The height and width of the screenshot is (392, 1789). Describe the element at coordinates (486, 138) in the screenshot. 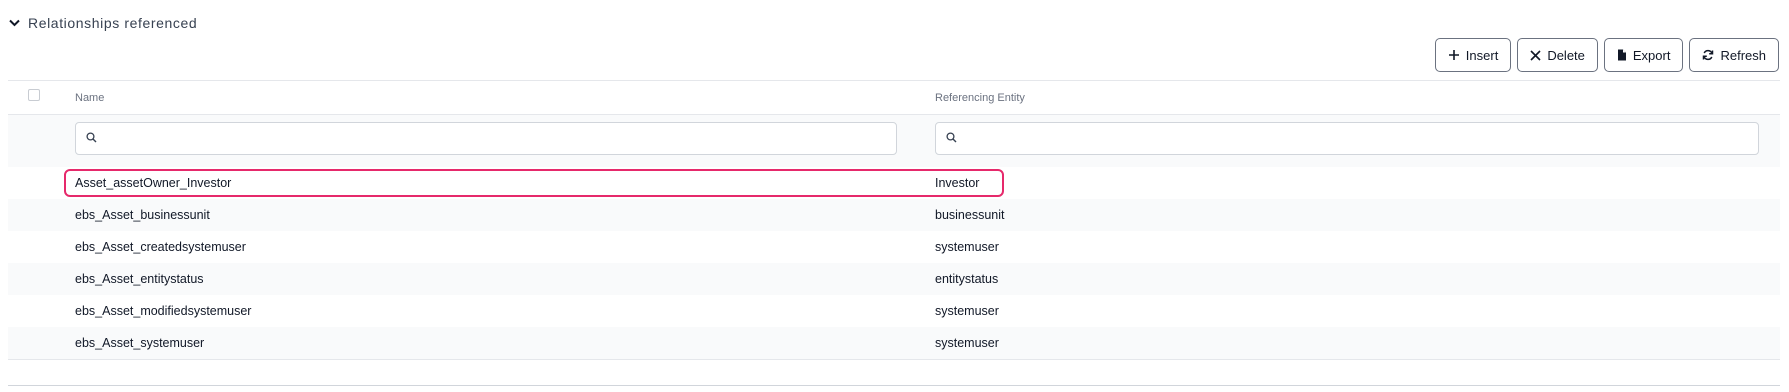

I see `name-filter-input` at that location.